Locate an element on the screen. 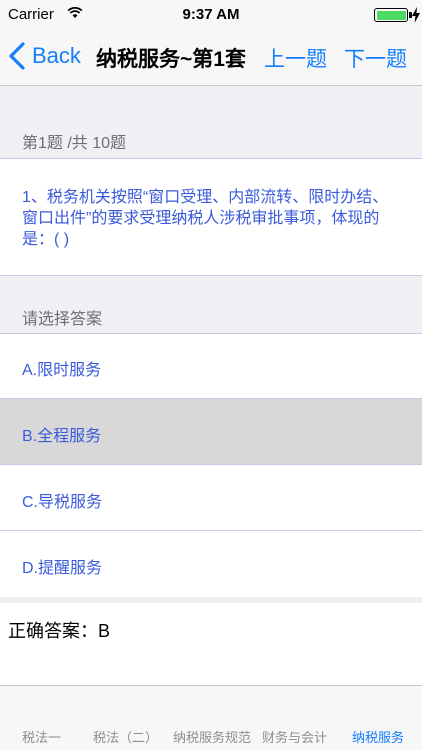  next-question-button: 下一题 is located at coordinates (375, 58).